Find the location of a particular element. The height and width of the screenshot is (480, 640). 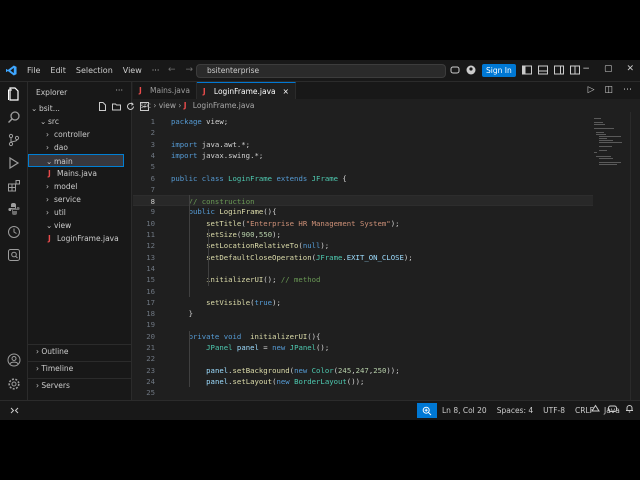

code-line: 2 is located at coordinates (363, 132).